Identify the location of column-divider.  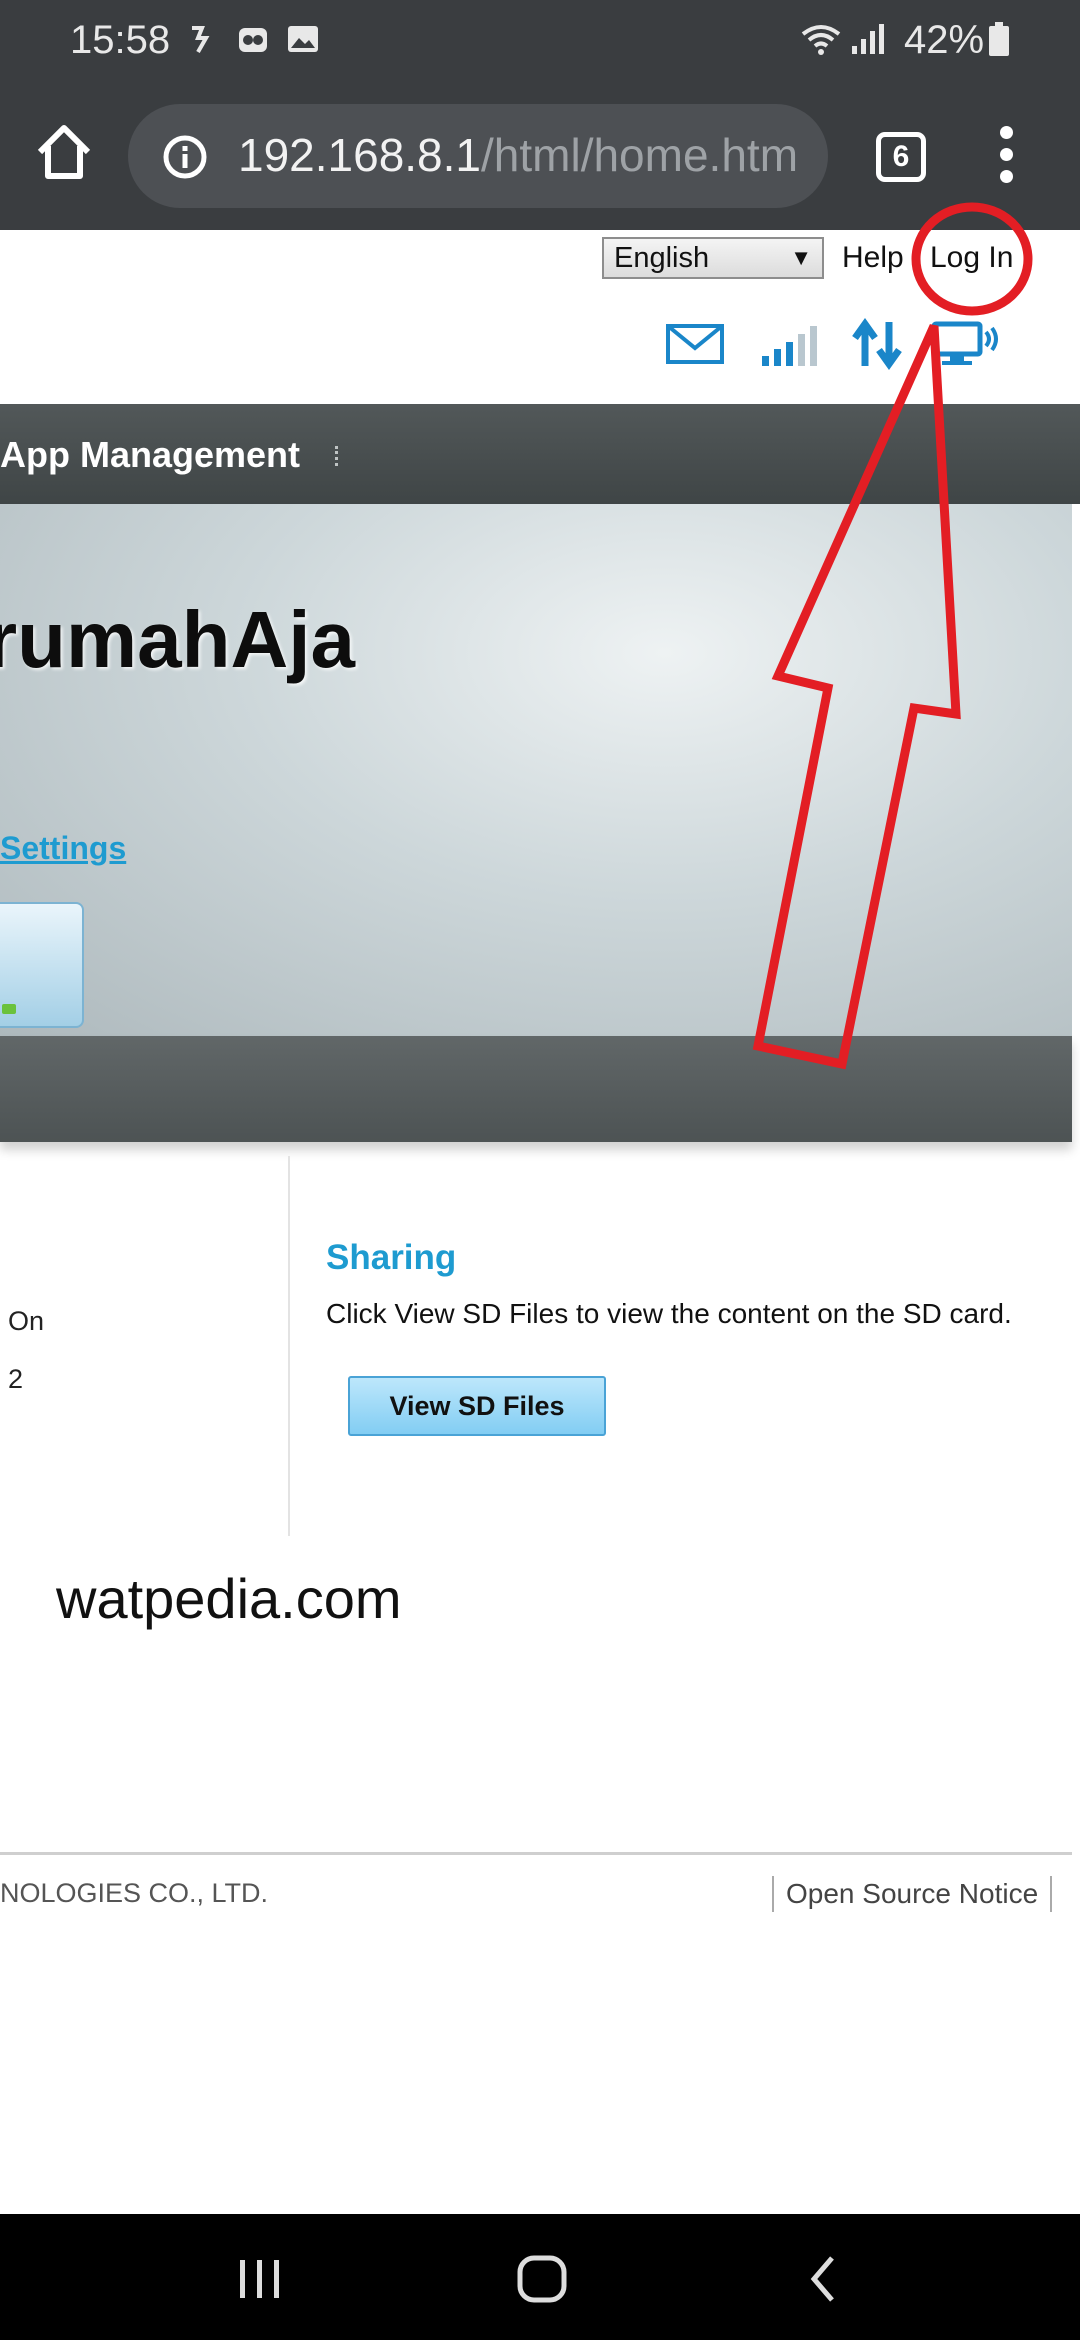
(289, 1346).